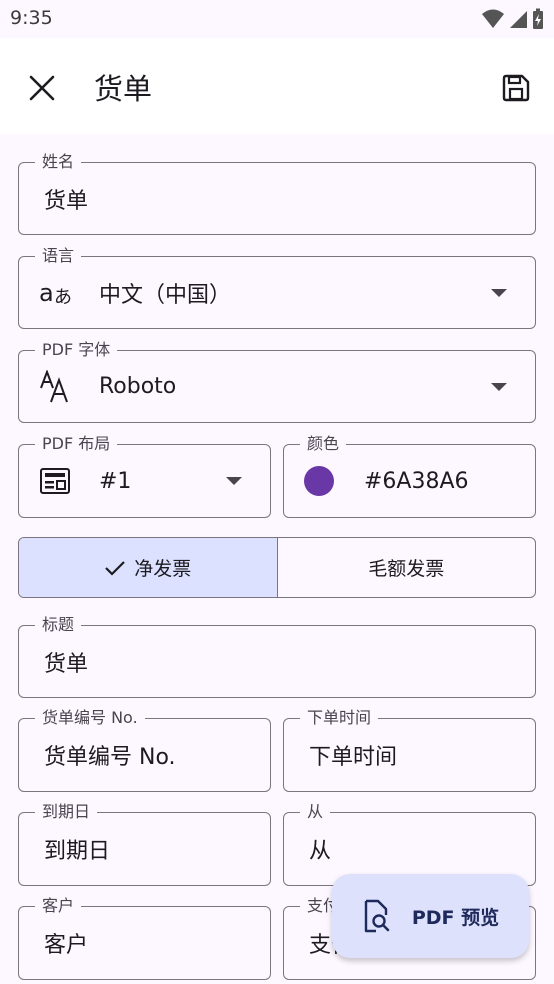  I want to click on invoice-type-toggle: 净发票 毛额发票, so click(277, 567).